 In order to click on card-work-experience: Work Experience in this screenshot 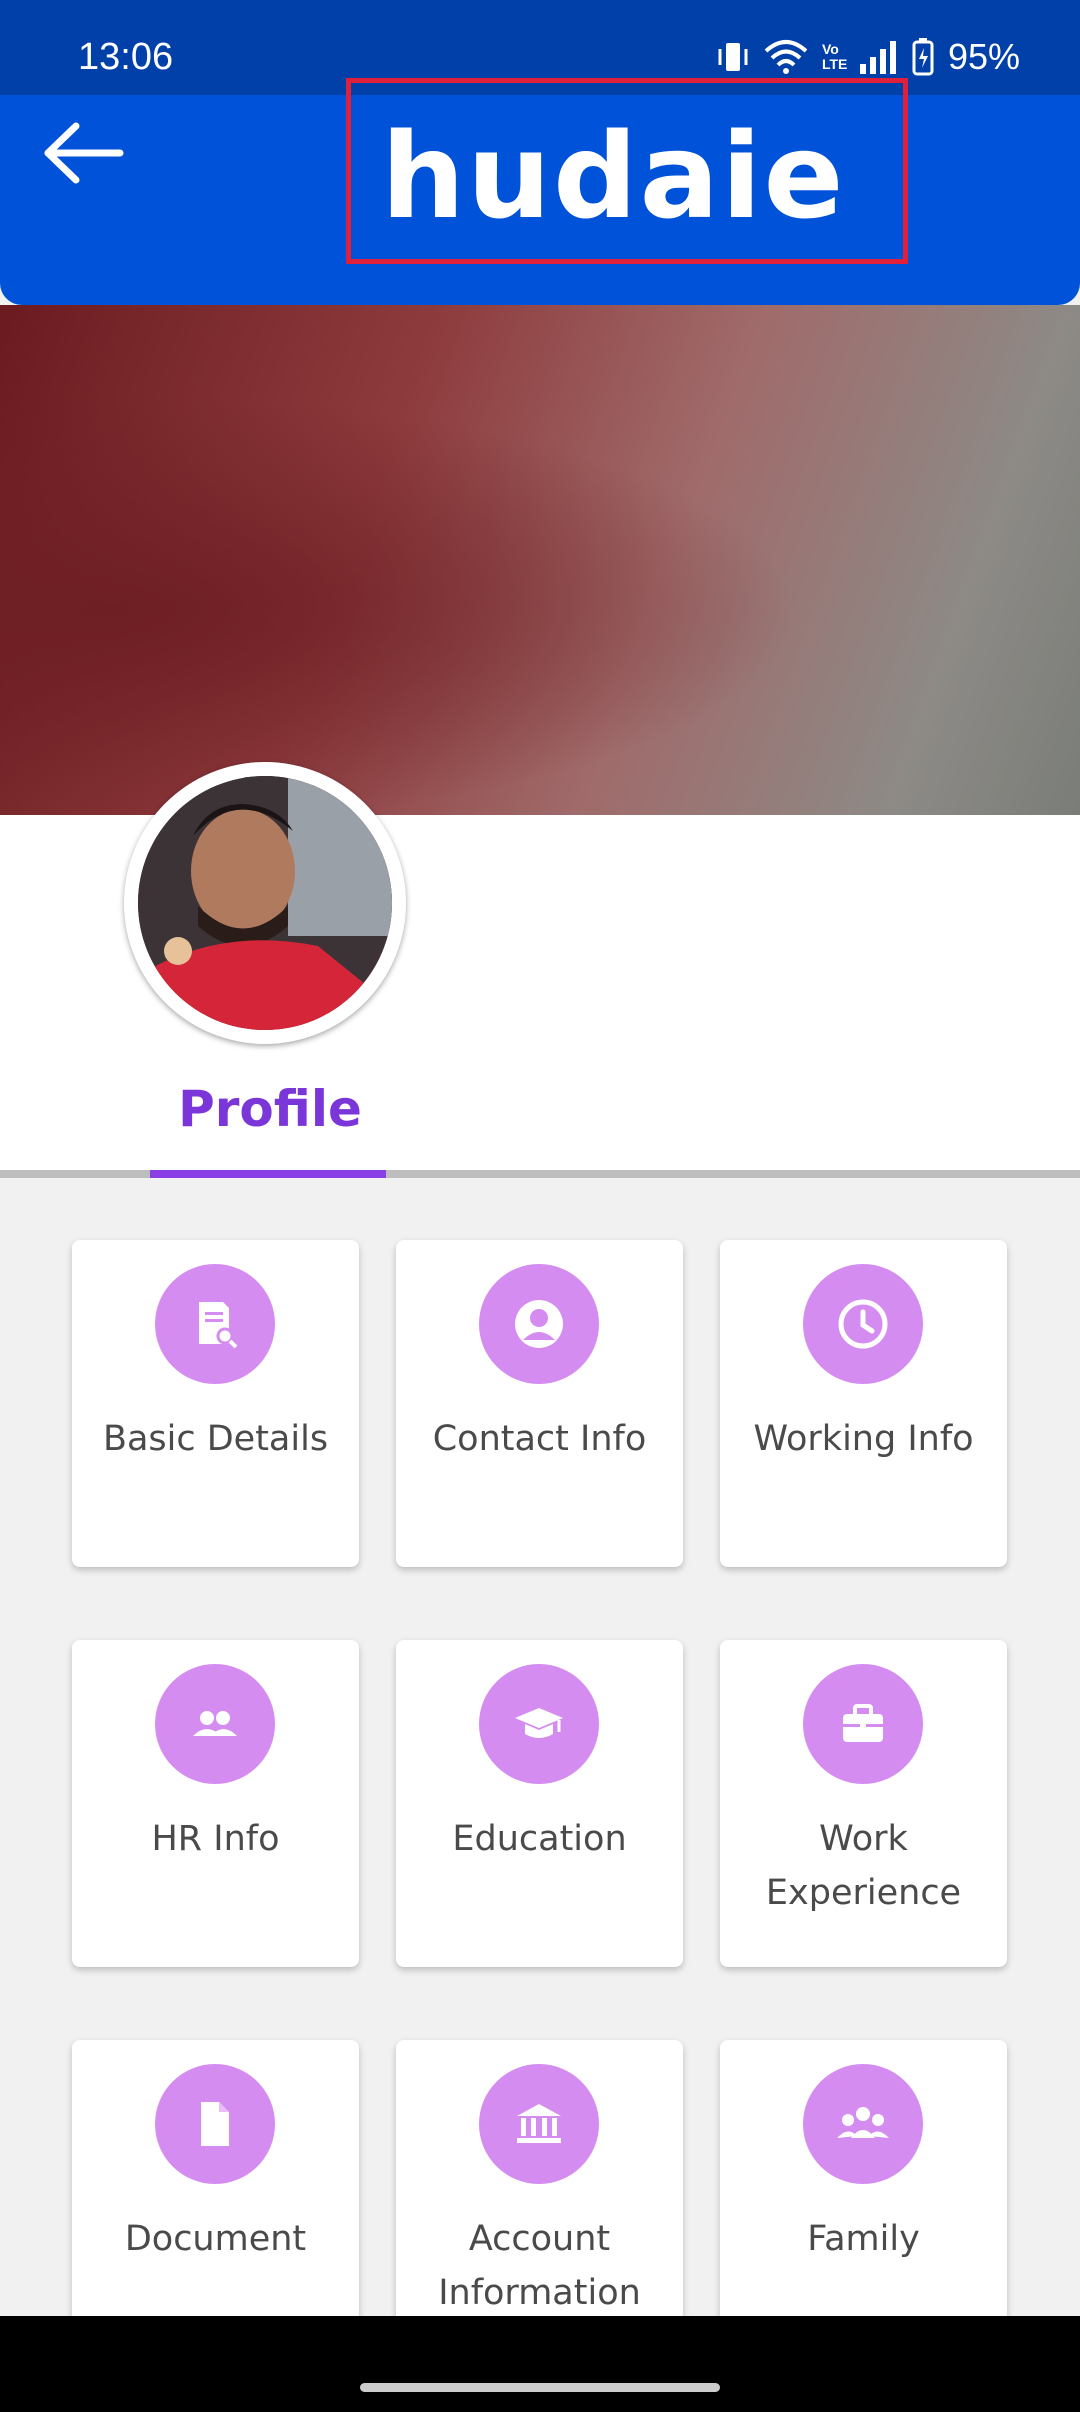, I will do `click(863, 1803)`.